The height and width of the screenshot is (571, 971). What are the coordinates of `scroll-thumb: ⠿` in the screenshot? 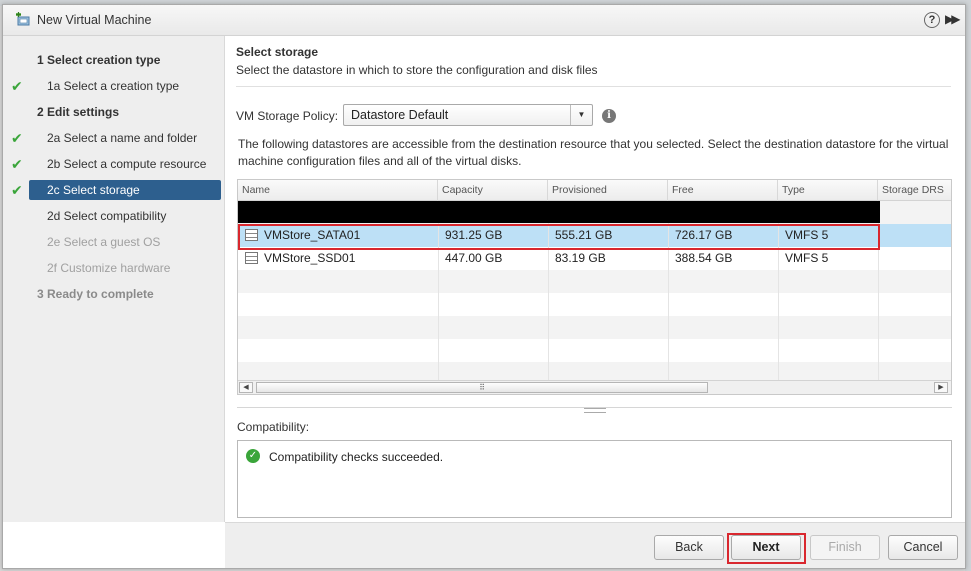 It's located at (482, 387).